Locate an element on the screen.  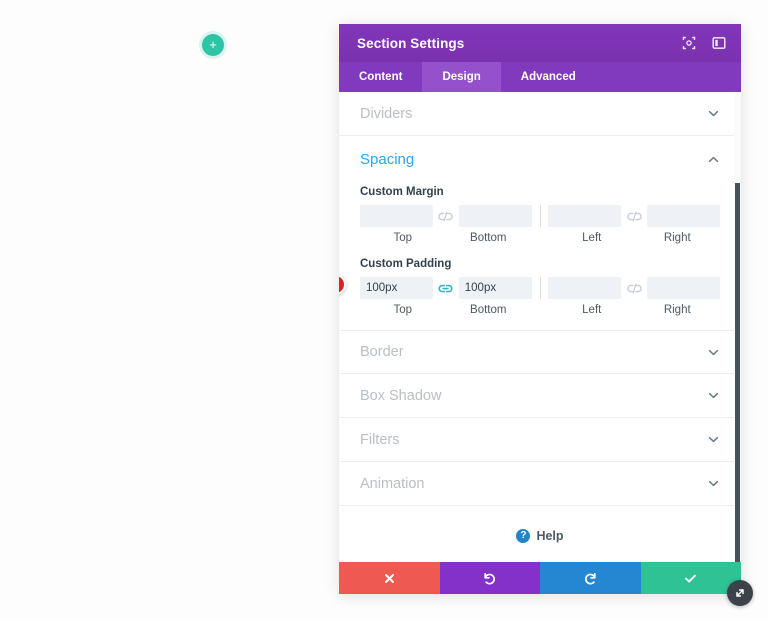
help-link: Help is located at coordinates (549, 536).